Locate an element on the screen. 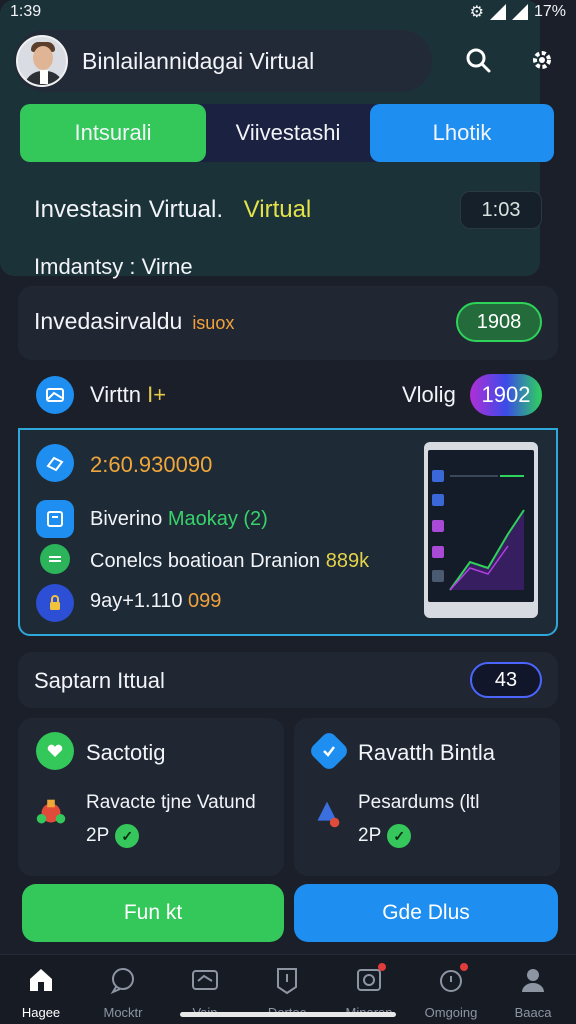 The width and height of the screenshot is (576, 1024). reward-icon is located at coordinates (51, 813).